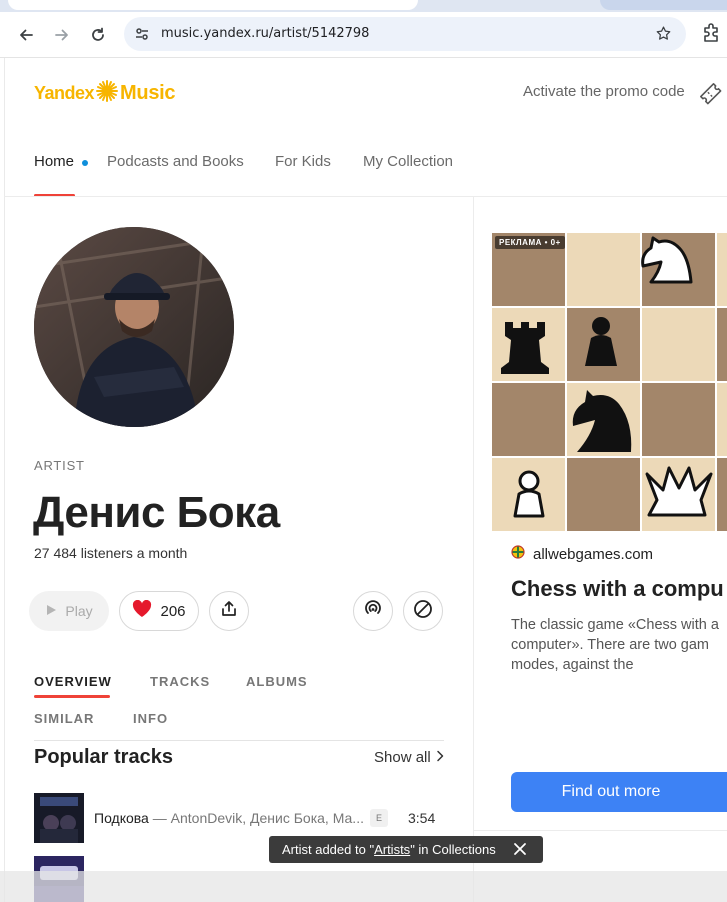  Describe the element at coordinates (453, 849) in the screenshot. I see `toast-suffix: " in Collections` at that location.